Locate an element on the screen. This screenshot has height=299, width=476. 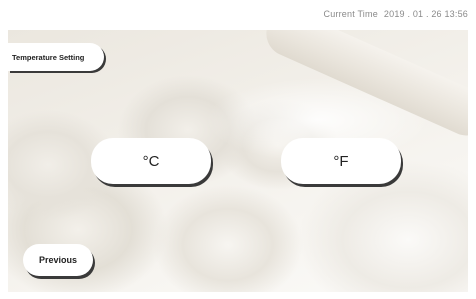
celsius-button-label: °C is located at coordinates (151, 161).